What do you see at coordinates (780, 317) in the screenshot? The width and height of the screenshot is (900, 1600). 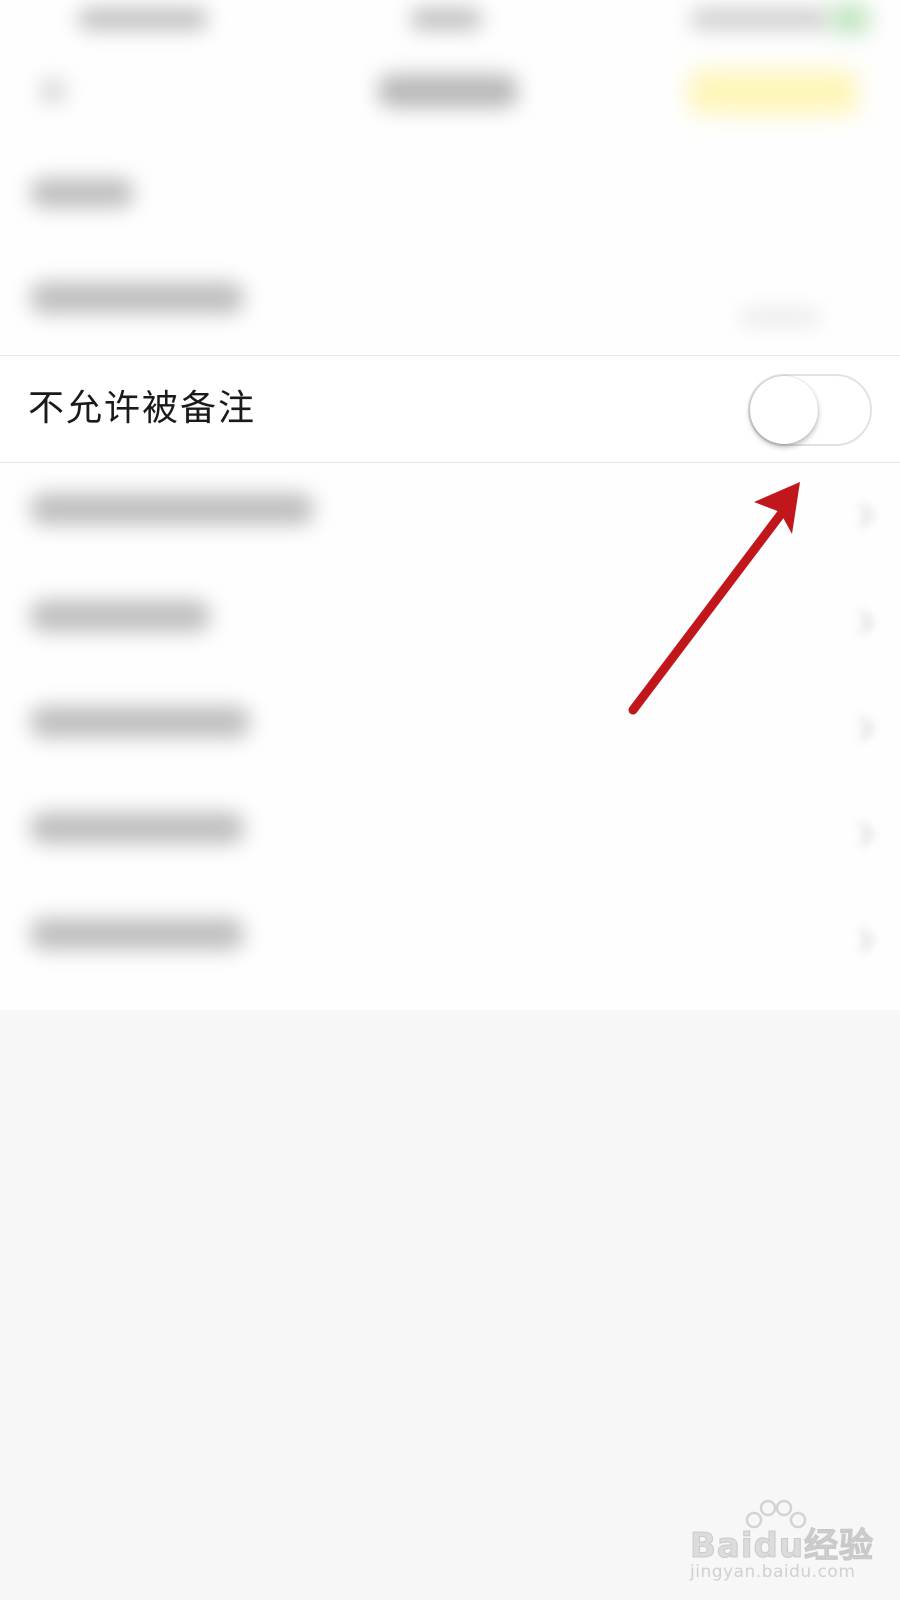 I see `list-item-value-blur` at bounding box center [780, 317].